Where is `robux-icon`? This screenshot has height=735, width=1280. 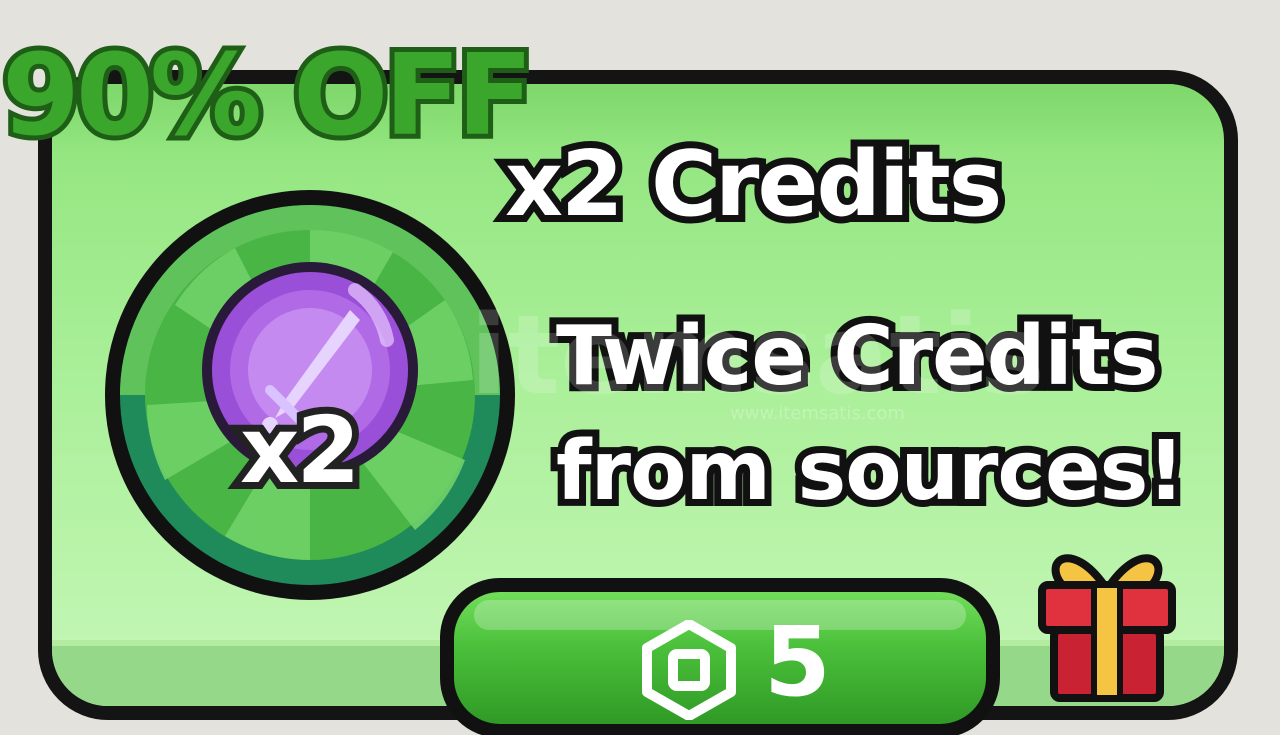
robux-icon is located at coordinates (689, 670).